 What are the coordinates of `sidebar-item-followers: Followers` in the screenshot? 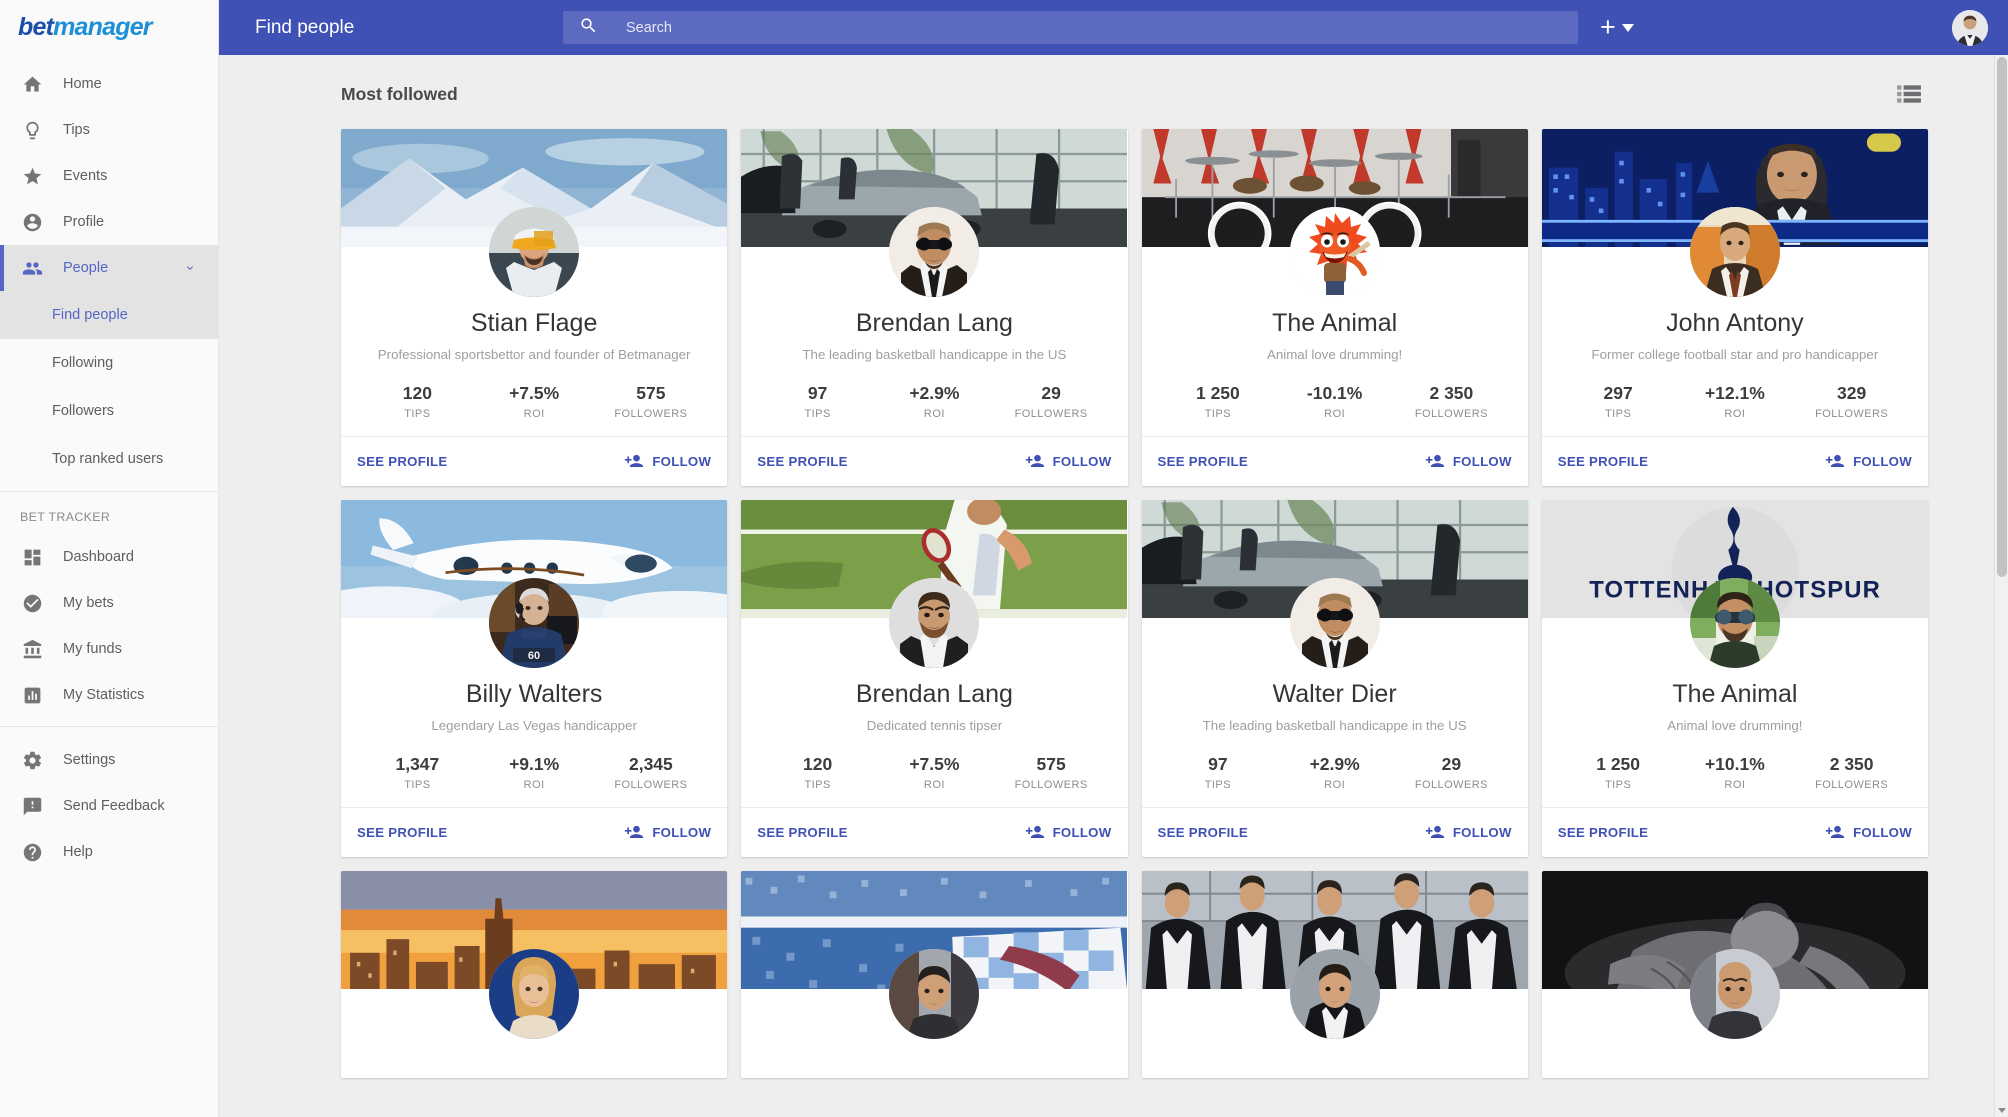 It's located at (109, 411).